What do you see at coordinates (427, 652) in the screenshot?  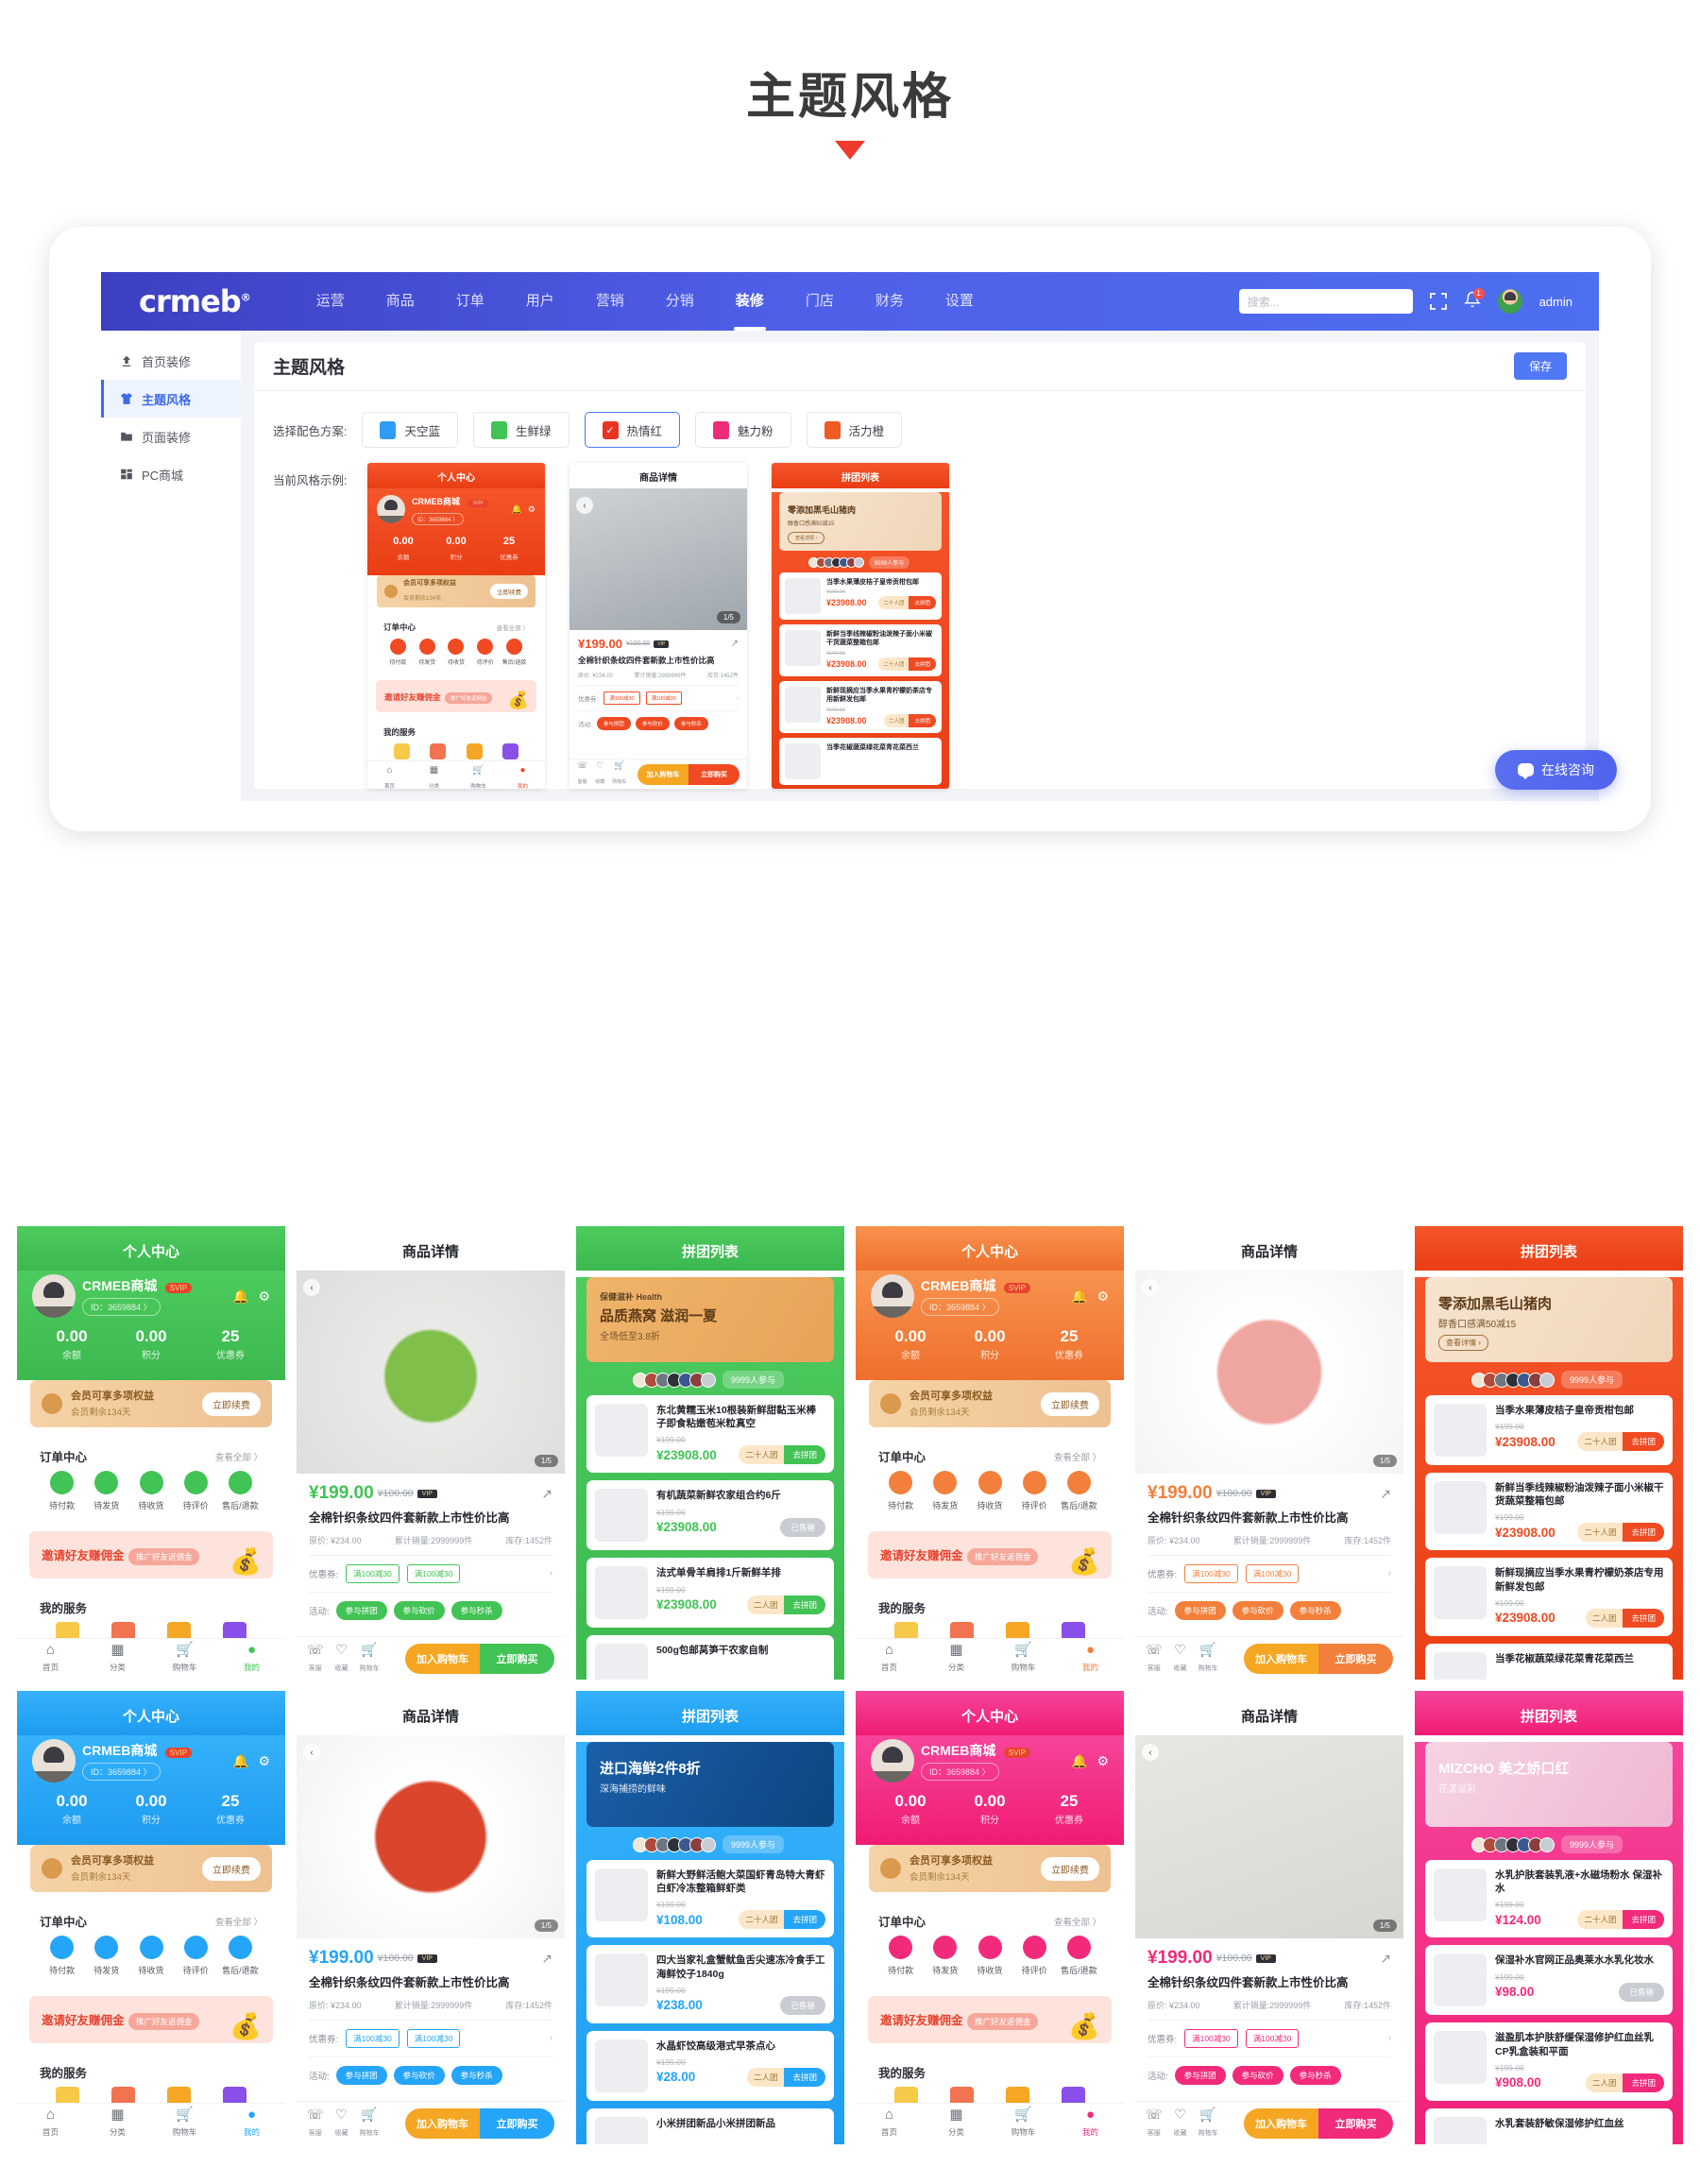 I see `order-status-1: 待发货` at bounding box center [427, 652].